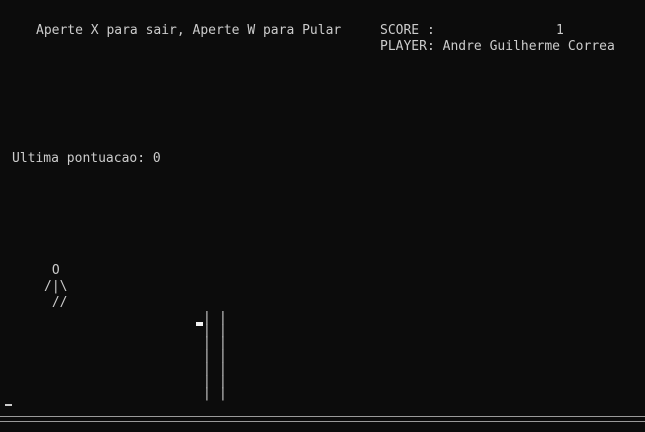 Image resolution: width=645 pixels, height=432 pixels. What do you see at coordinates (497, 46) in the screenshot?
I see `player-name-text: PLAYER: Andre Guilherme Correa` at bounding box center [497, 46].